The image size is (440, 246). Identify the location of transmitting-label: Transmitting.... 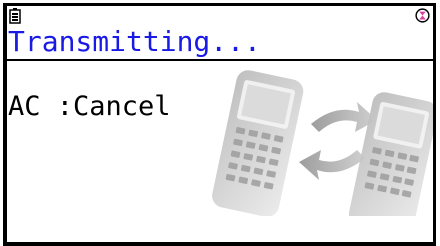
(134, 41).